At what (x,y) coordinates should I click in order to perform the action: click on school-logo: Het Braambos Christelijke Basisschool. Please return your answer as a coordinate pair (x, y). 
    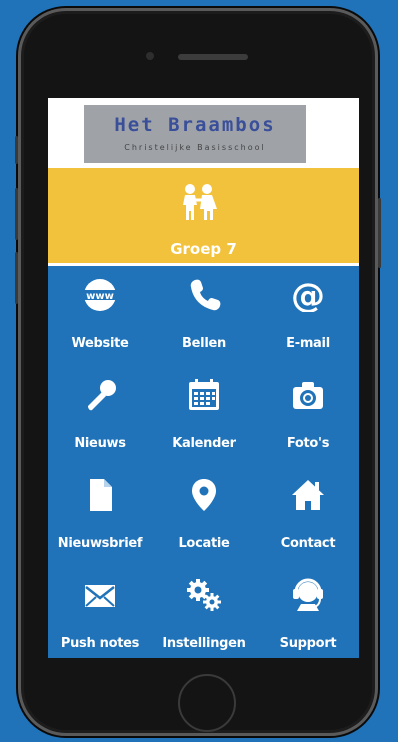
    Looking at the image, I should click on (195, 134).